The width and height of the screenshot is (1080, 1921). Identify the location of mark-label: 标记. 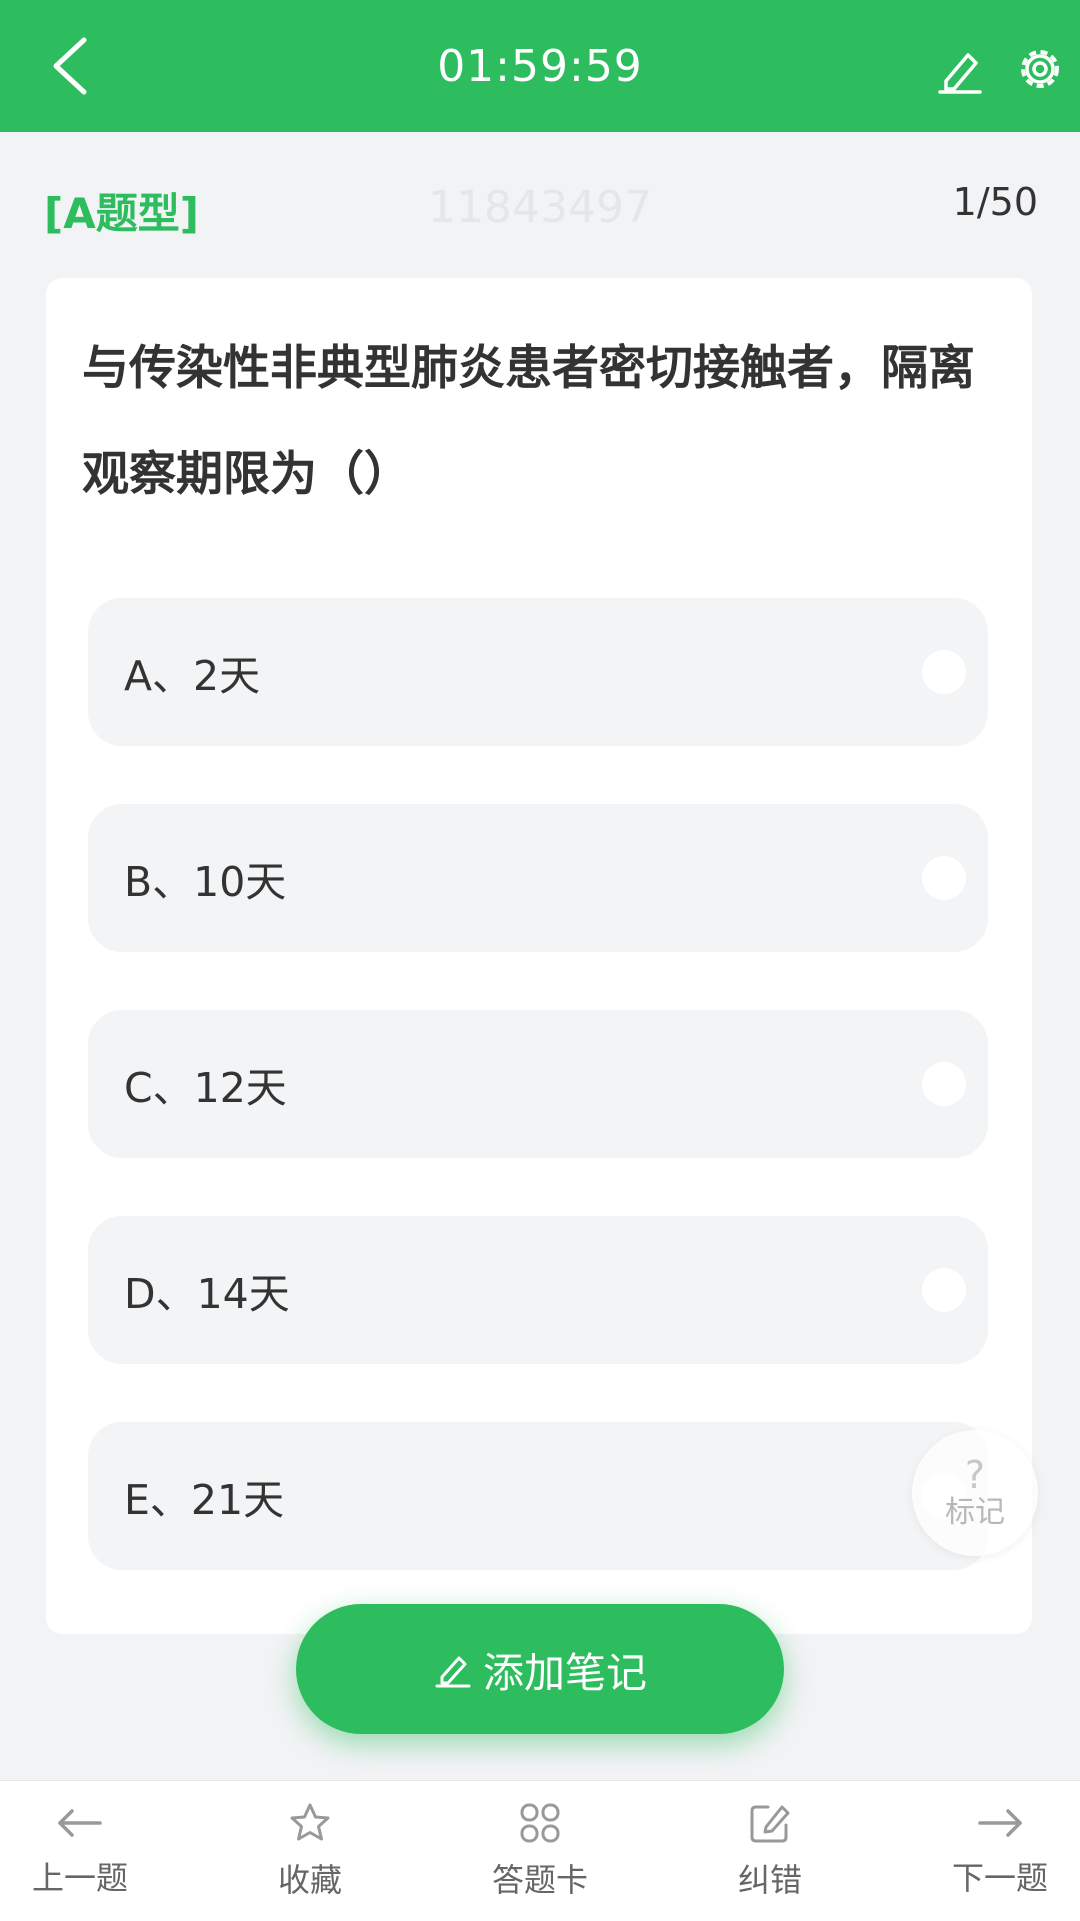
(975, 1512).